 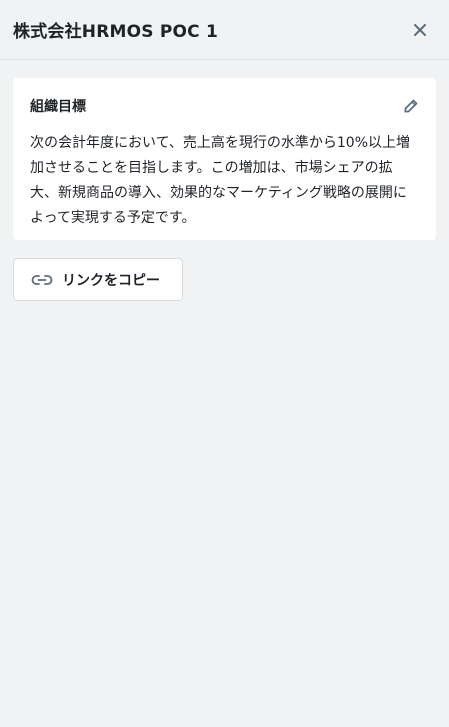 I want to click on close-icon, so click(x=420, y=29).